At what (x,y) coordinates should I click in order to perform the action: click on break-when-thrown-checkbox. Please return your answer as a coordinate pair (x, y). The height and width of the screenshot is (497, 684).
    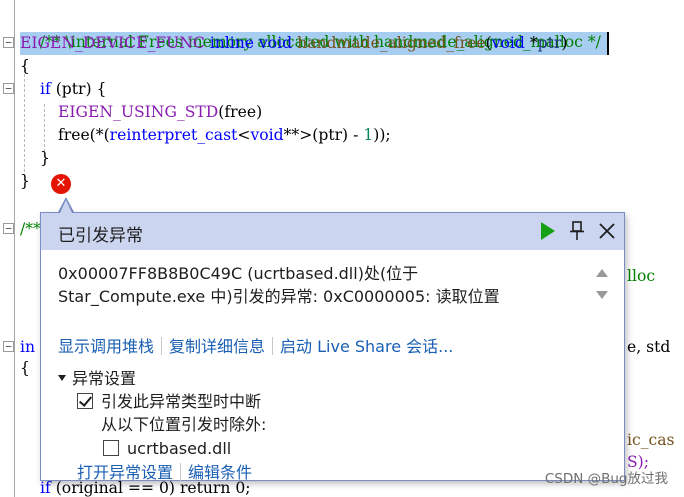
    Looking at the image, I should click on (85, 401).